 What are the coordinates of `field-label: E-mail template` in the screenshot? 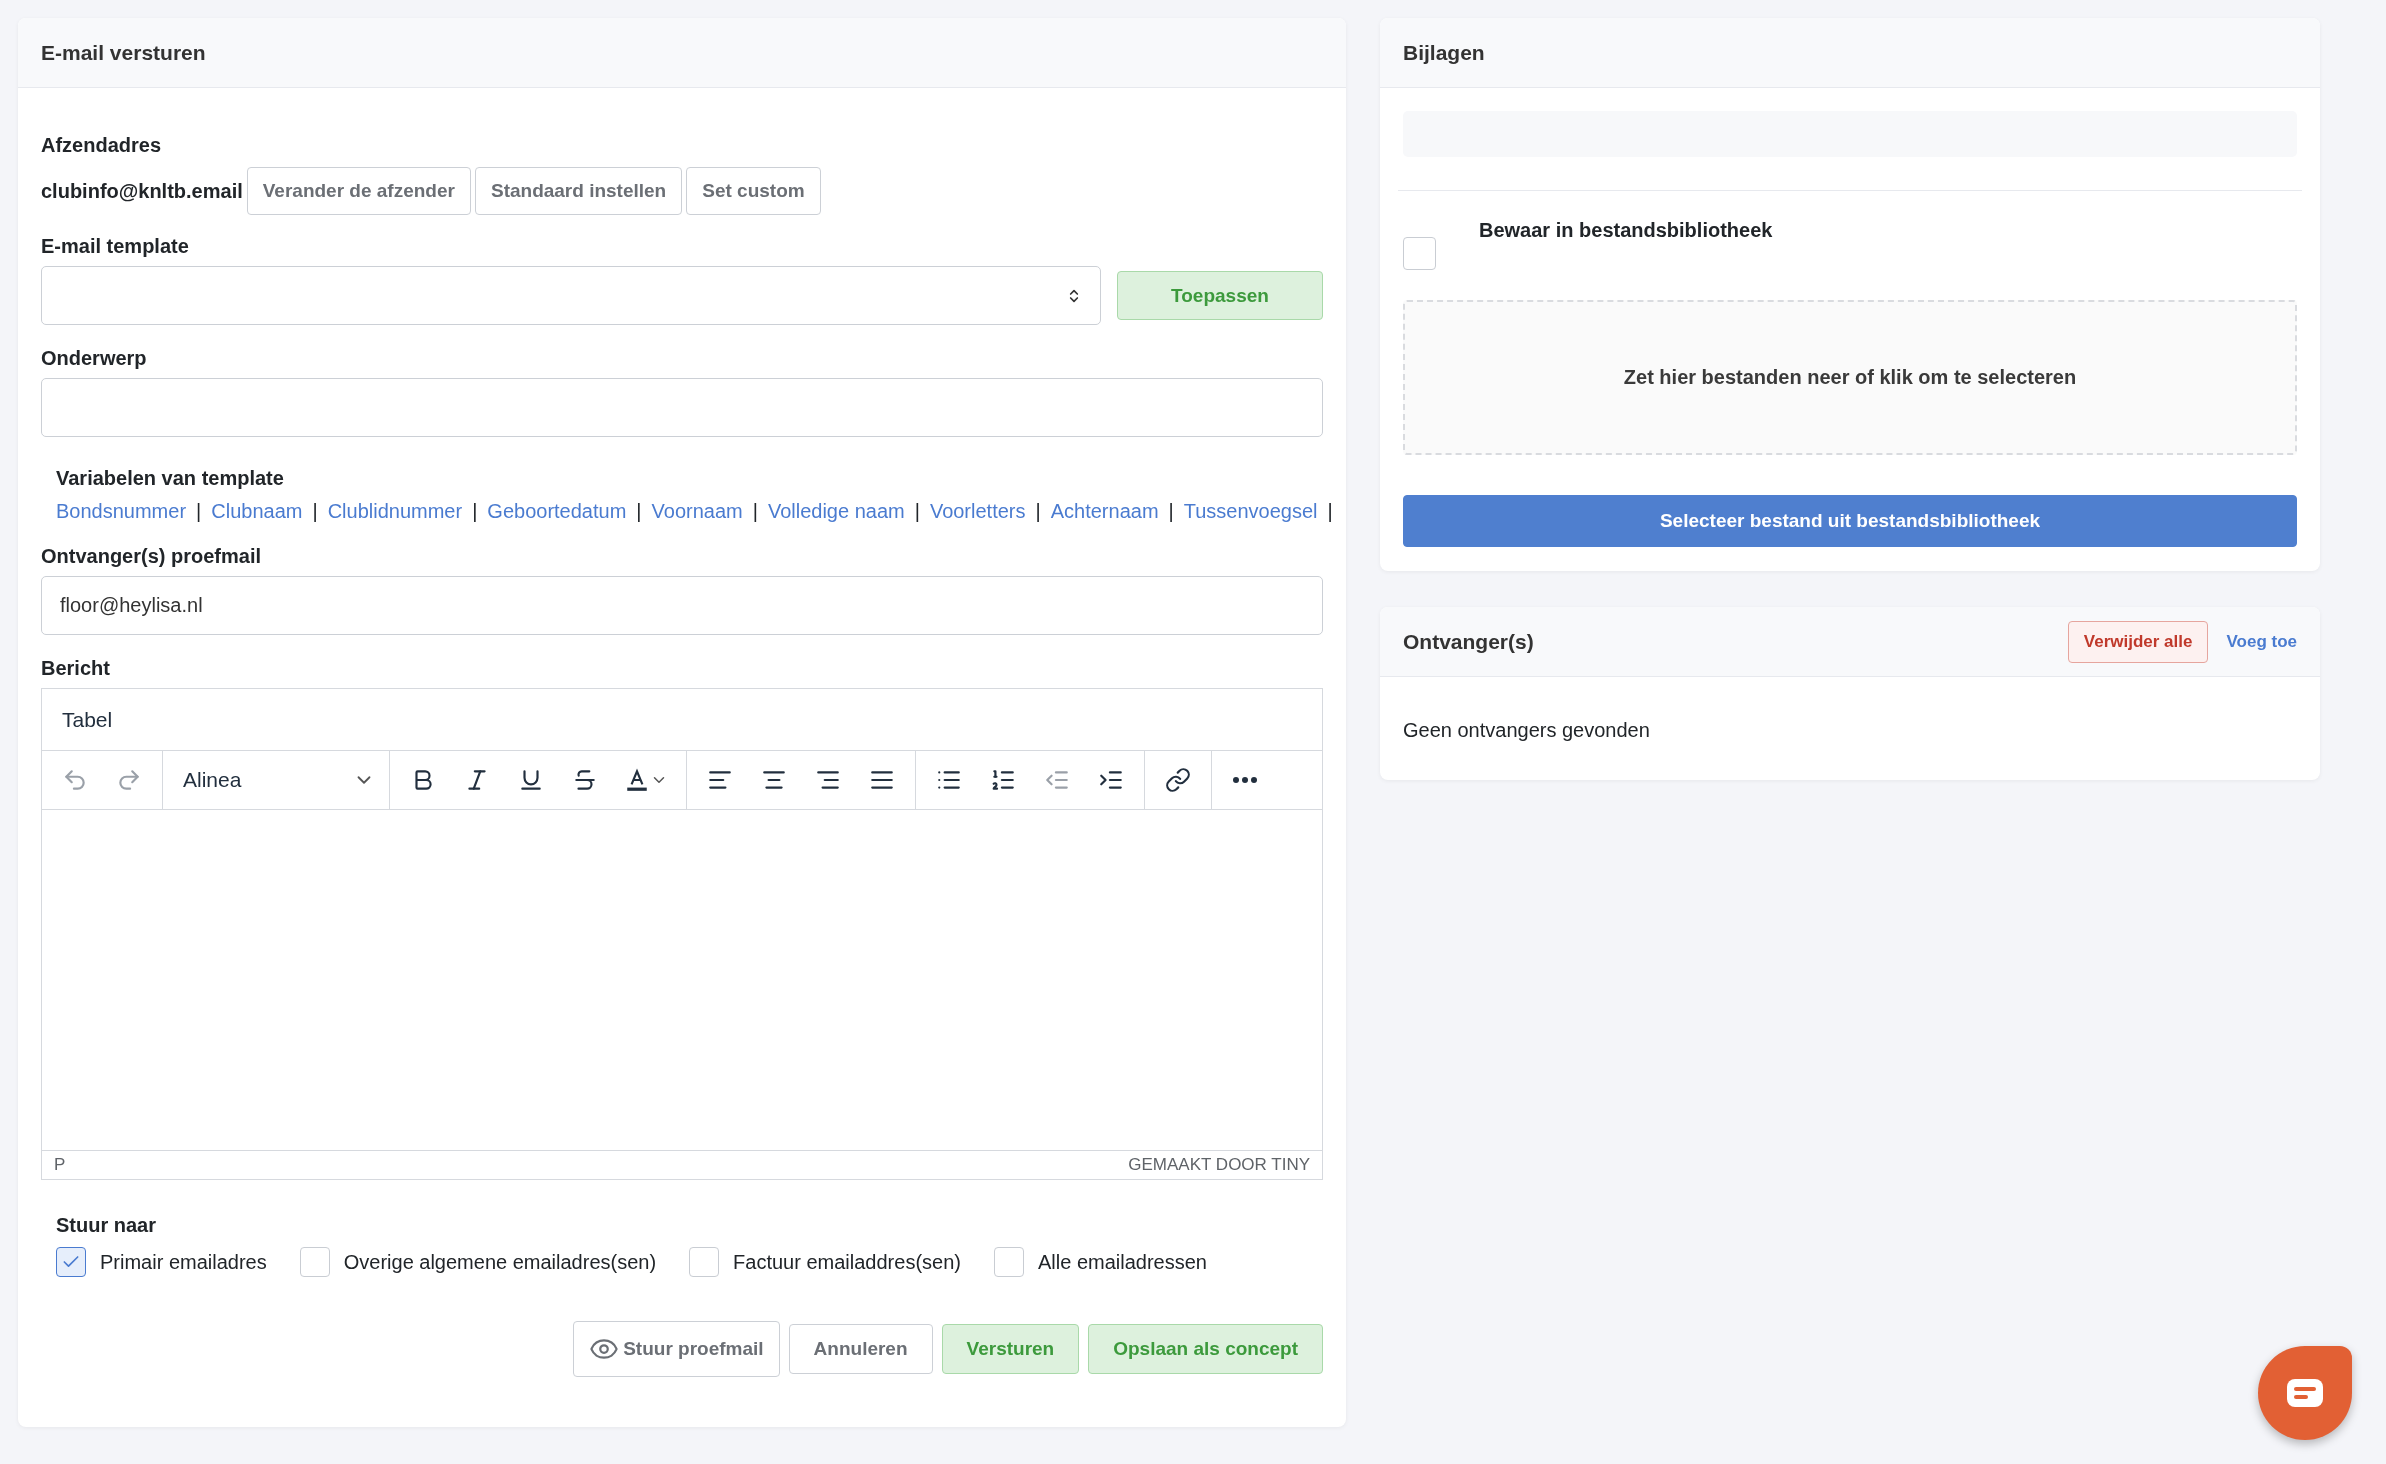 It's located at (115, 246).